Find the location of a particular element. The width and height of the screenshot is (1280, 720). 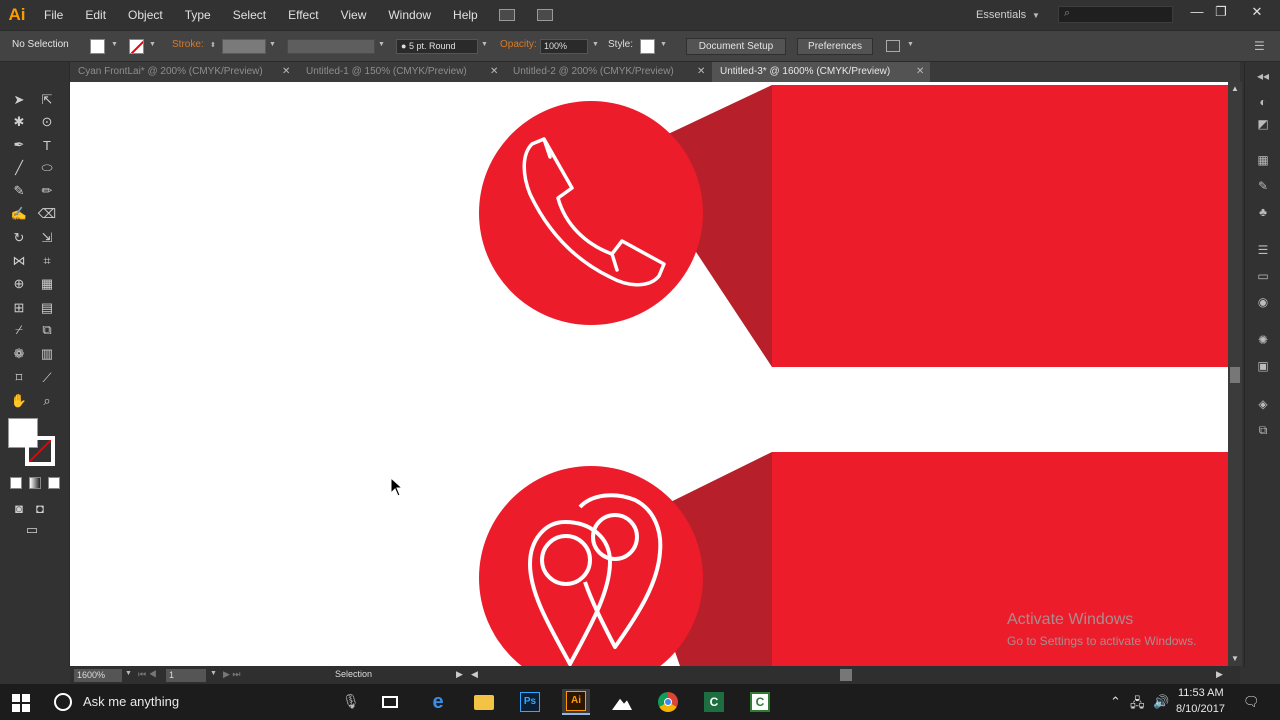

stroke-weight-field is located at coordinates (244, 46).